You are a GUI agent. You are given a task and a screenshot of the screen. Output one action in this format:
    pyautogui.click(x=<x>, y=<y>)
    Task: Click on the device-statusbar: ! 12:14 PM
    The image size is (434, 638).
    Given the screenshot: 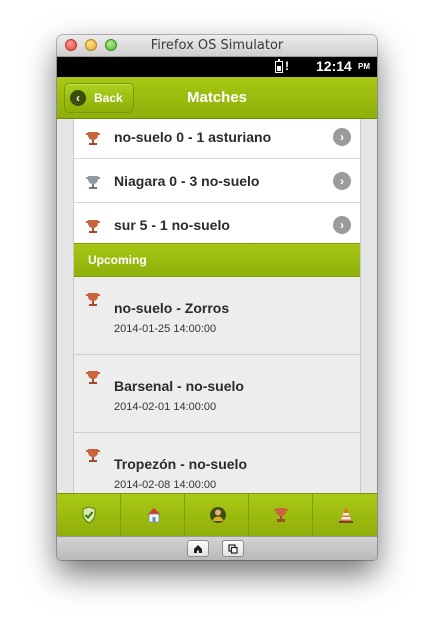 What is the action you would take?
    pyautogui.click(x=217, y=67)
    